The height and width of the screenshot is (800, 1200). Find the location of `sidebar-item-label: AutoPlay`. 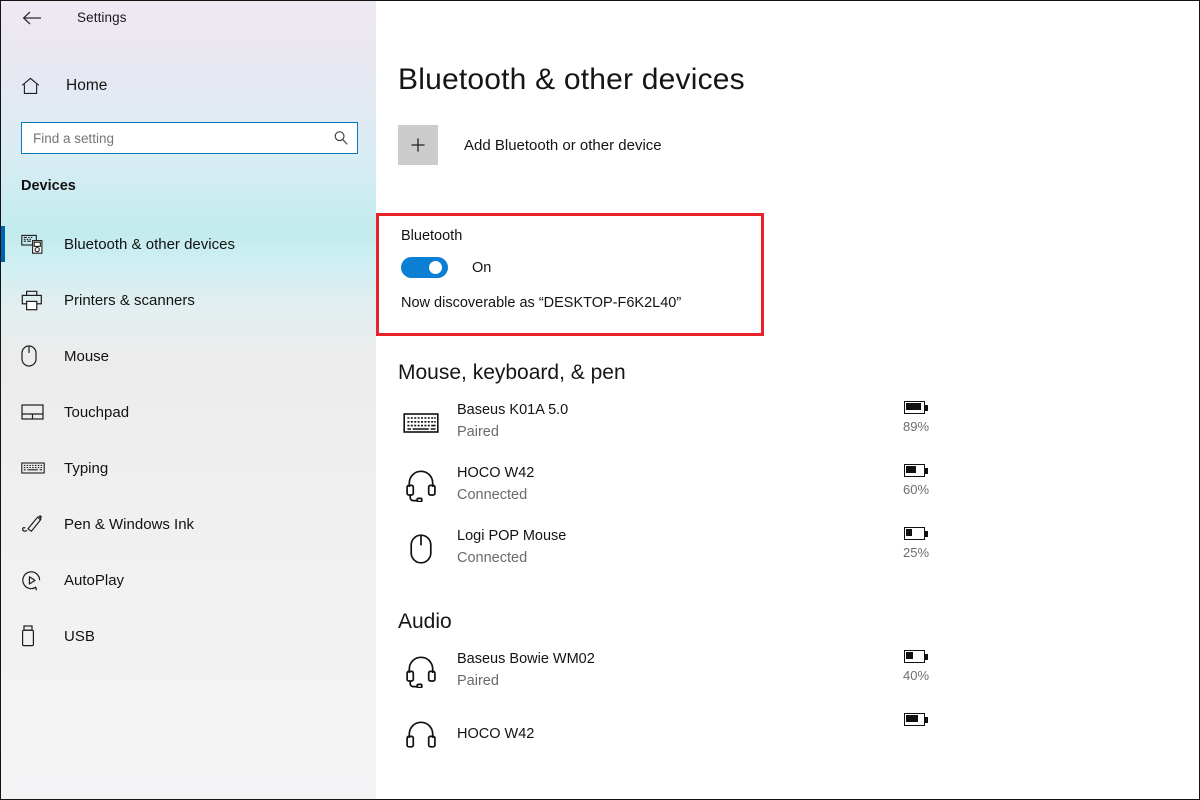

sidebar-item-label: AutoPlay is located at coordinates (94, 580).